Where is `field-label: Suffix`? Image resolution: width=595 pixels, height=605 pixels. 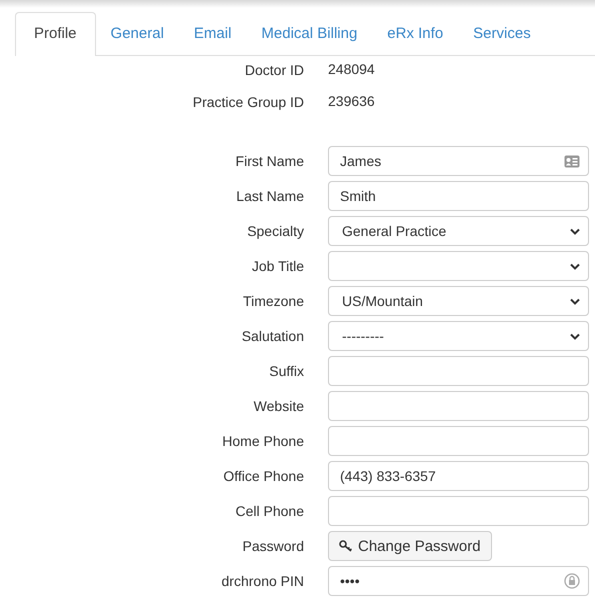 field-label: Suffix is located at coordinates (286, 371).